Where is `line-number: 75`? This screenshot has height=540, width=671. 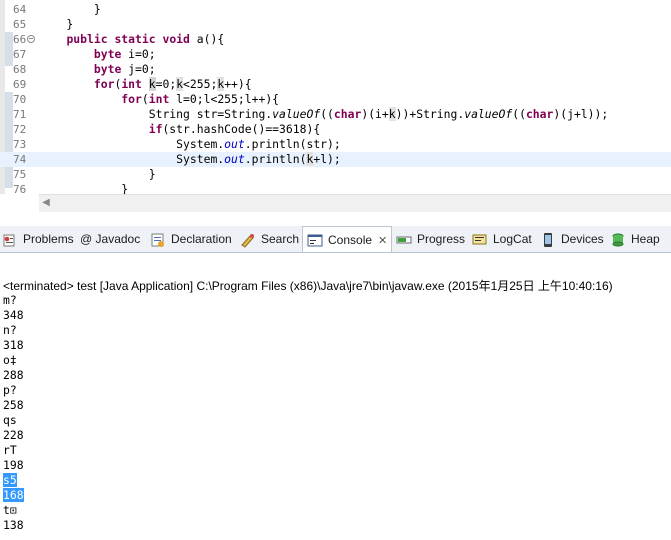
line-number: 75 is located at coordinates (20, 174).